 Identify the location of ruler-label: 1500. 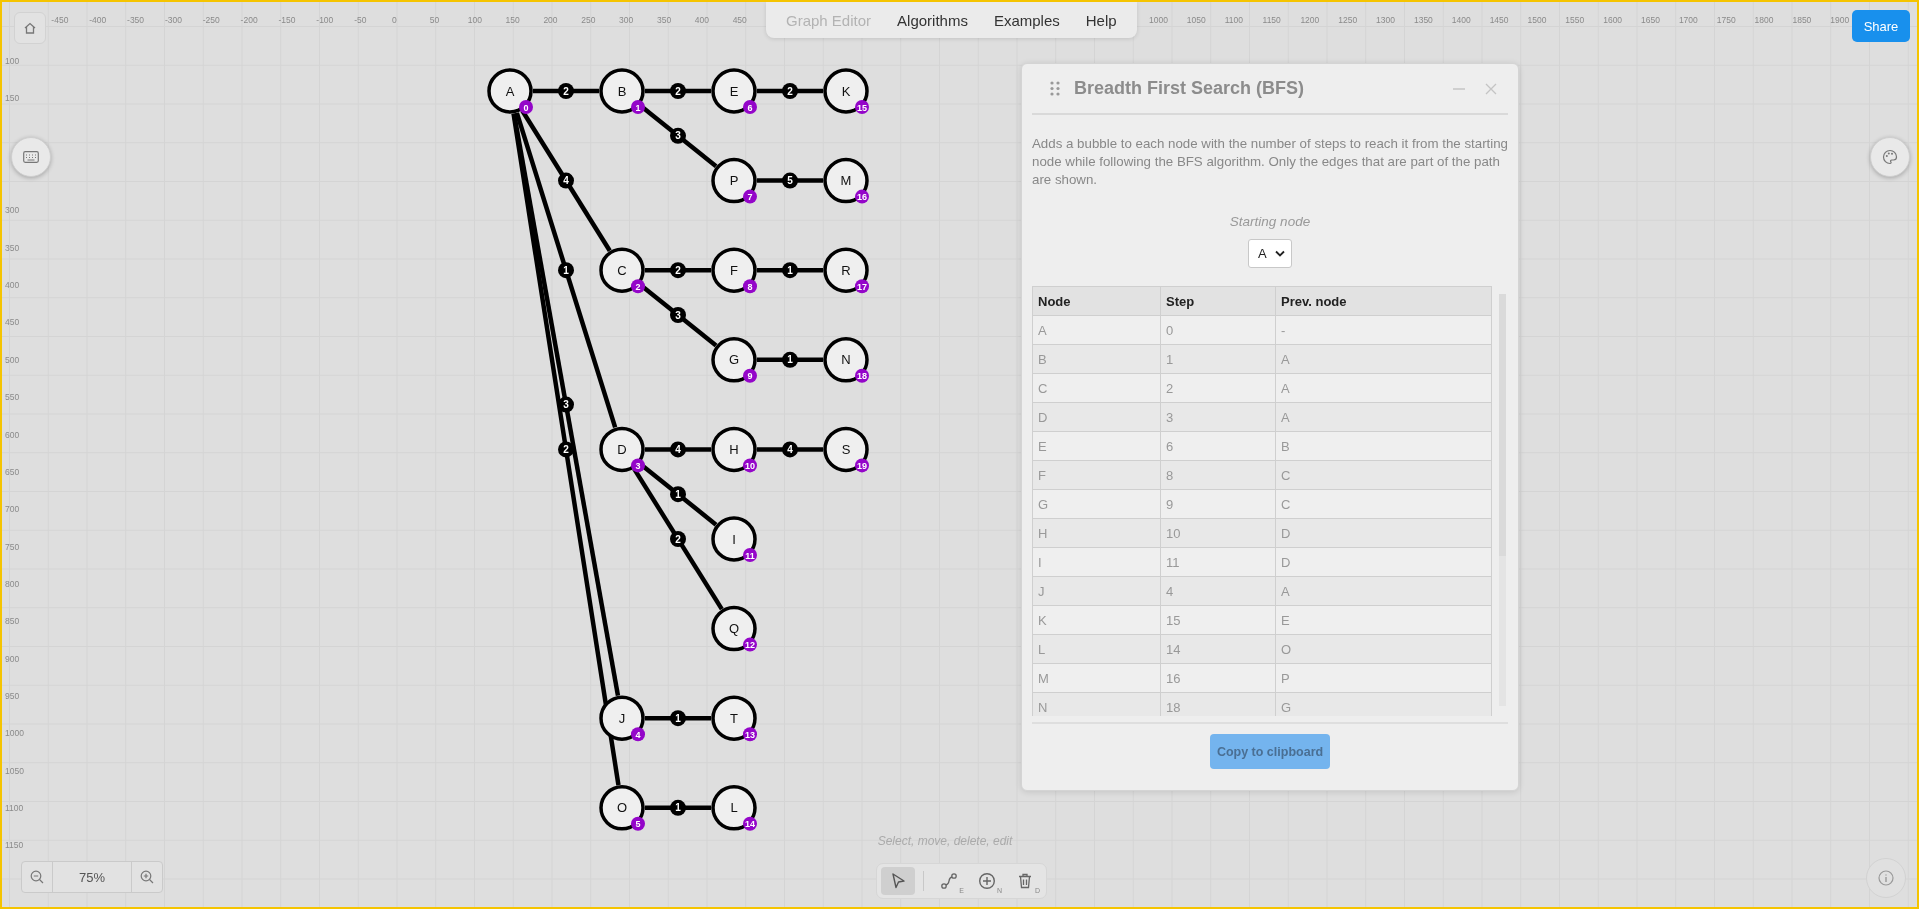
(1537, 20).